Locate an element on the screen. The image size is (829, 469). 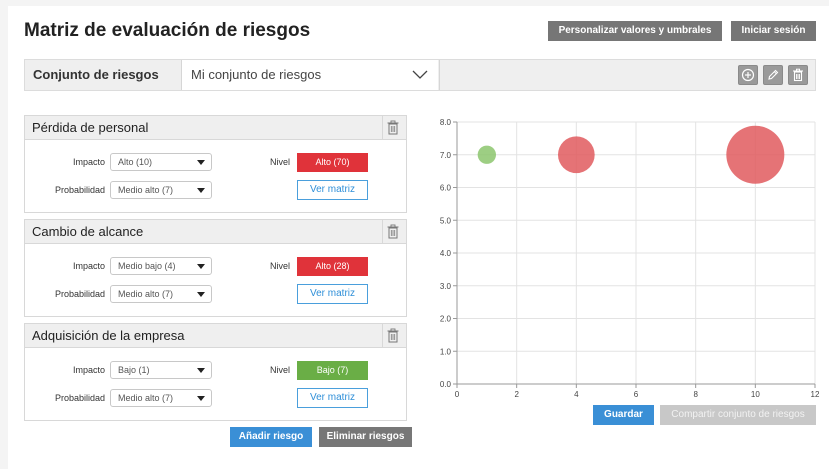
login-button: Iniciar sesión is located at coordinates (773, 31).